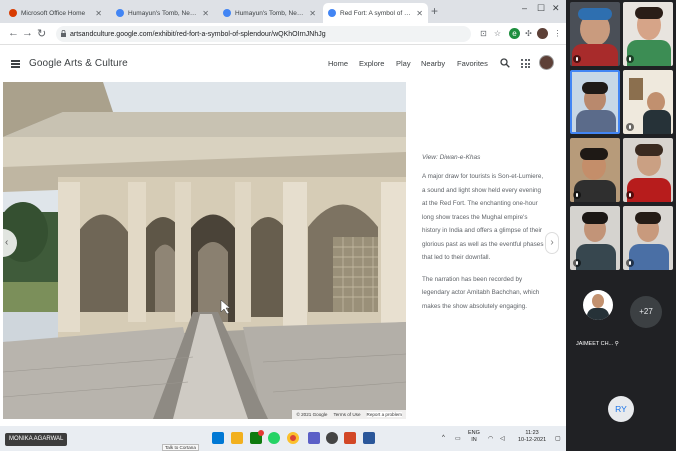  Describe the element at coordinates (180, 447) in the screenshot. I see `cortana-tooltip: Talk to Cortana` at that location.